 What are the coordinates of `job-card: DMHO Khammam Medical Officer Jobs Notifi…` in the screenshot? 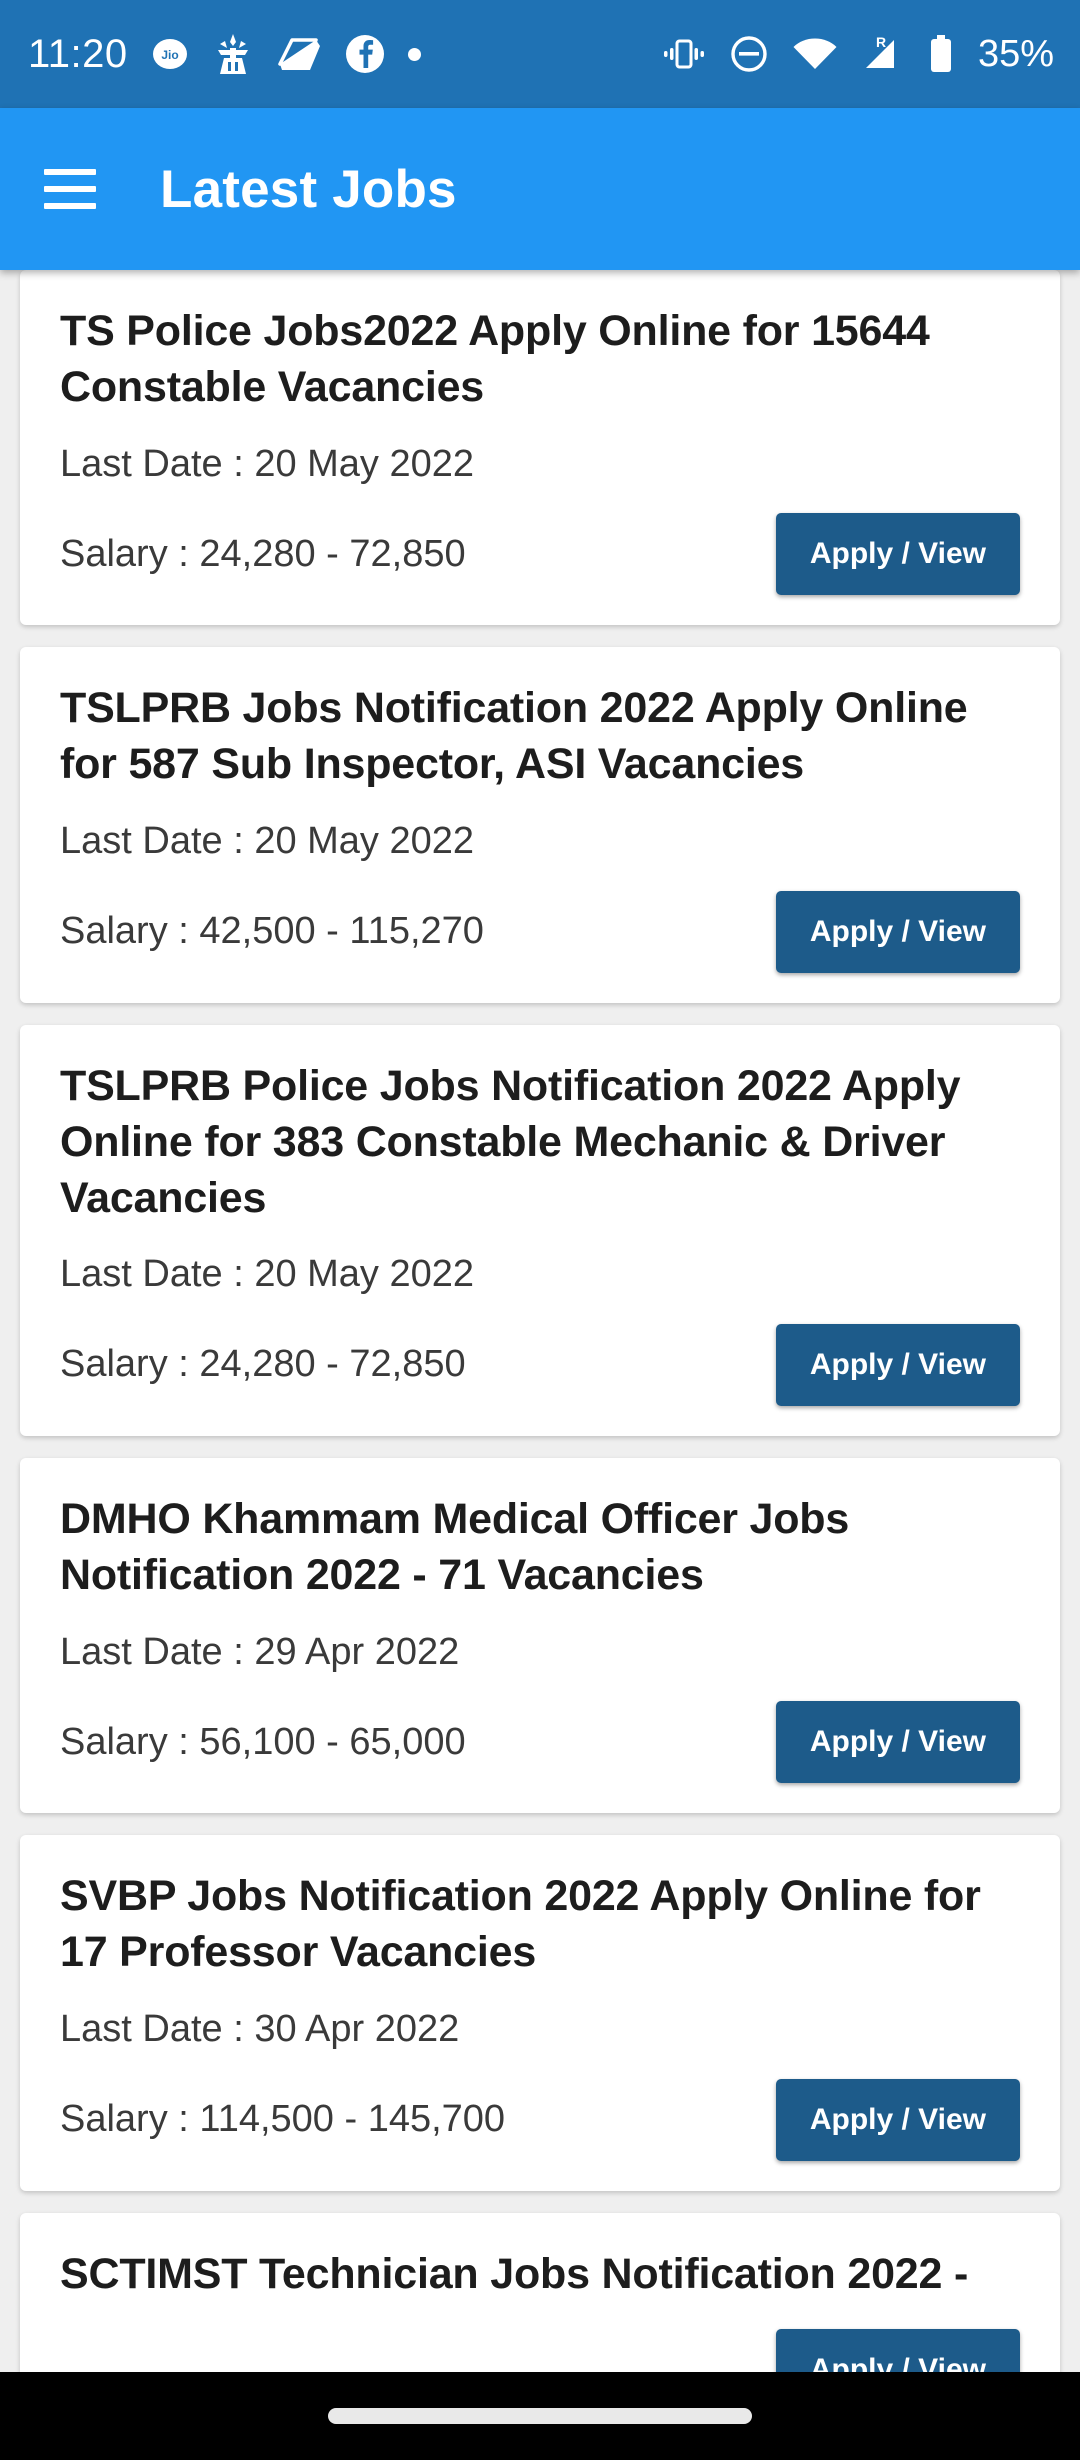 It's located at (540, 1636).